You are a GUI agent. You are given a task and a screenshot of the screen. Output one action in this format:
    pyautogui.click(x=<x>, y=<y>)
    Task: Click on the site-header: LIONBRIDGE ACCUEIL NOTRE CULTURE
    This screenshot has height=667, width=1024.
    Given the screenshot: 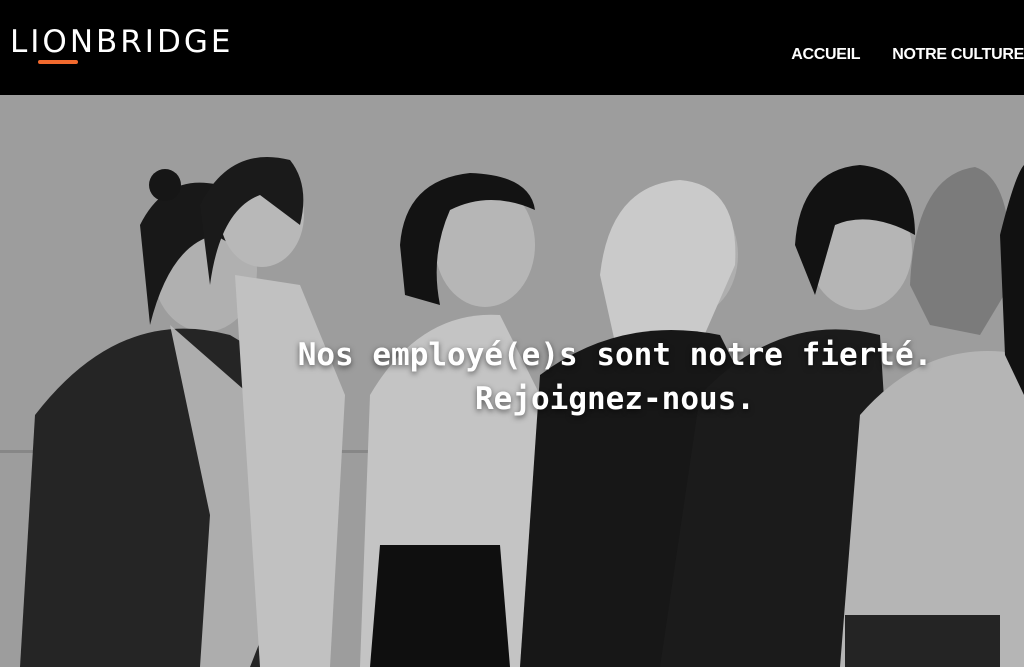 What is the action you would take?
    pyautogui.click(x=512, y=47)
    